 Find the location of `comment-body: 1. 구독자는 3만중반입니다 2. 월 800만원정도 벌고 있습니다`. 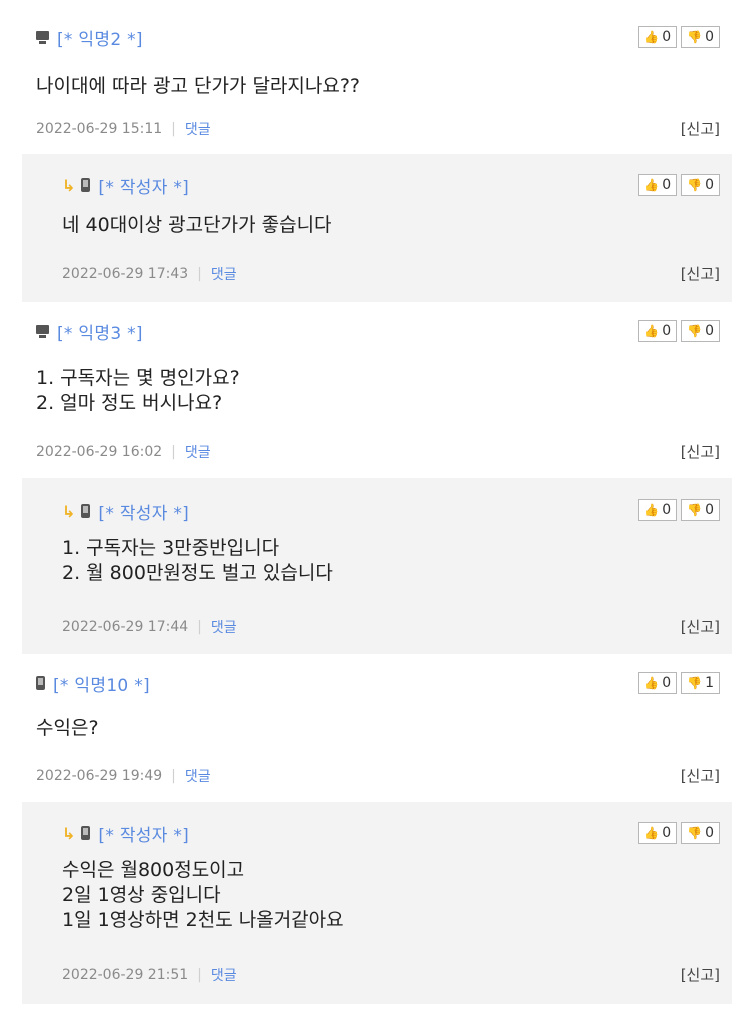

comment-body: 1. 구독자는 3만중반입니다 2. 월 800만원정도 벌고 있습니다 is located at coordinates (197, 560).